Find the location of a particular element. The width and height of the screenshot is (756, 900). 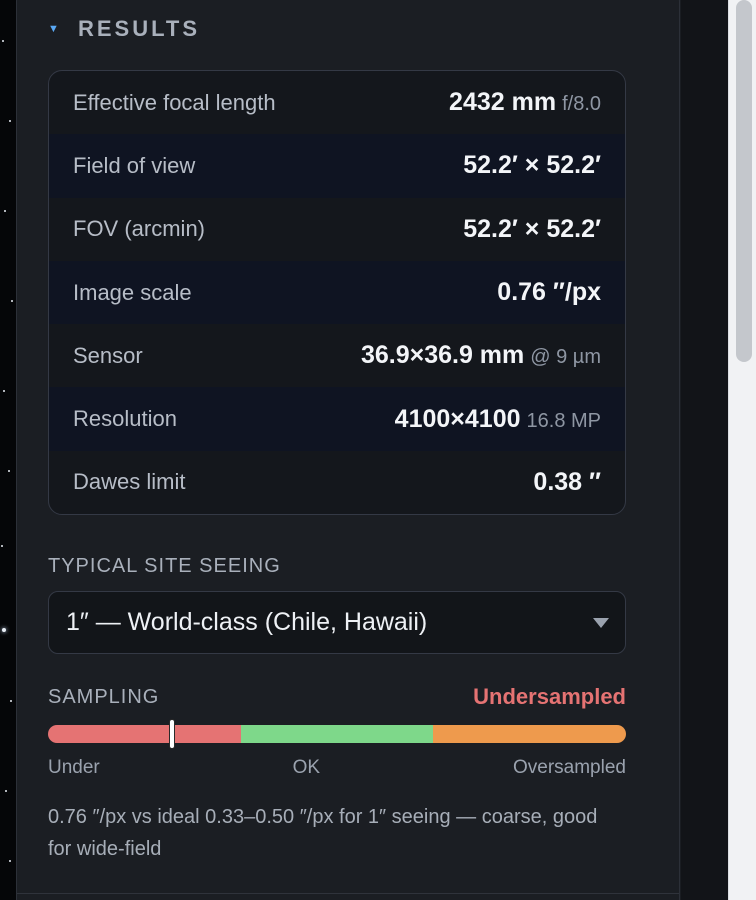

result-extra: f/8.0 is located at coordinates (581, 104).